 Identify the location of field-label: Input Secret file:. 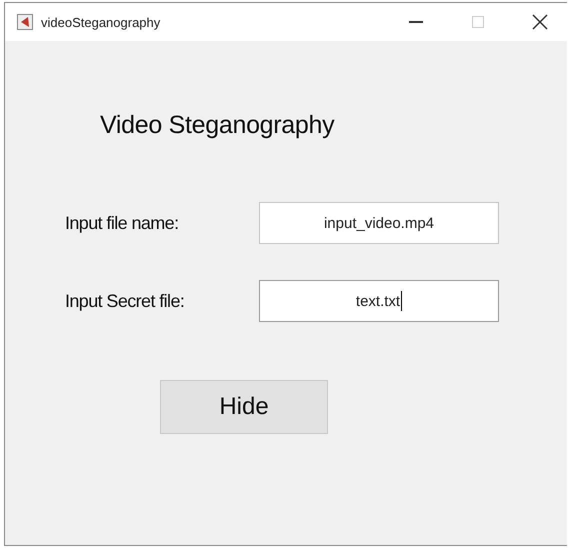
(125, 301).